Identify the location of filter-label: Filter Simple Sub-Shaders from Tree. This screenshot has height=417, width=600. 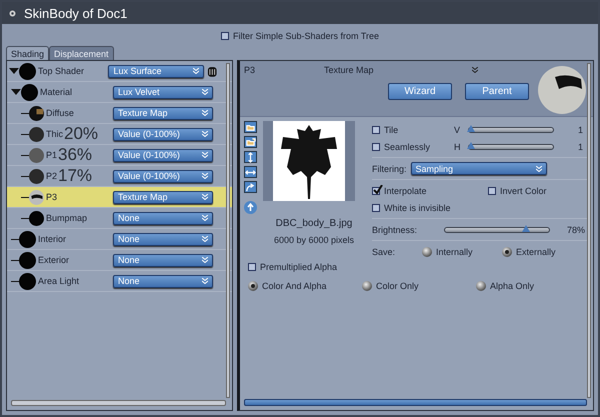
(306, 36).